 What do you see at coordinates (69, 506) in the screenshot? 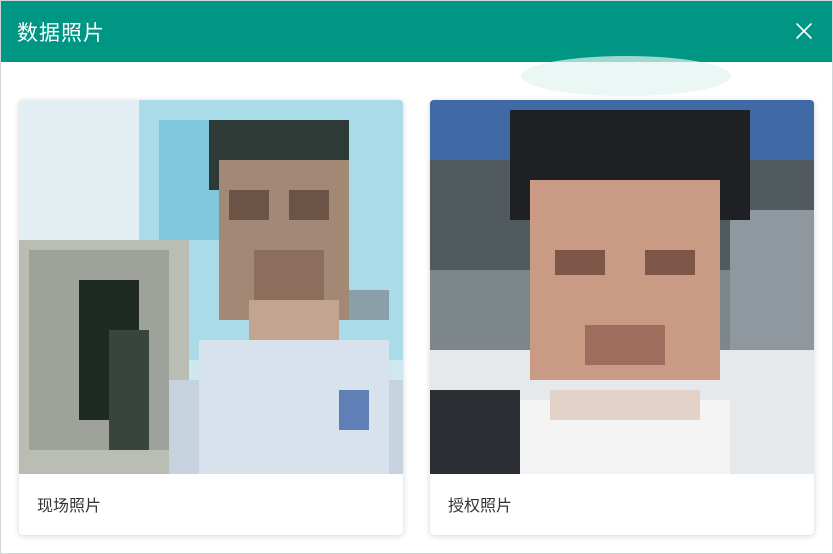
I see `onsite-photo-caption: 现场照片` at bounding box center [69, 506].